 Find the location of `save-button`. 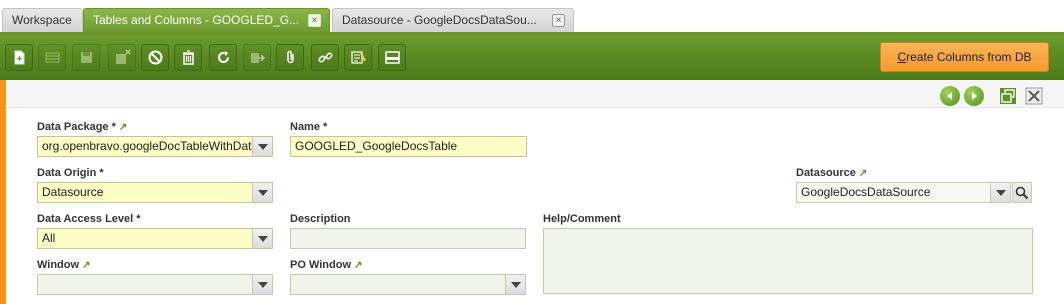

save-button is located at coordinates (86, 57).